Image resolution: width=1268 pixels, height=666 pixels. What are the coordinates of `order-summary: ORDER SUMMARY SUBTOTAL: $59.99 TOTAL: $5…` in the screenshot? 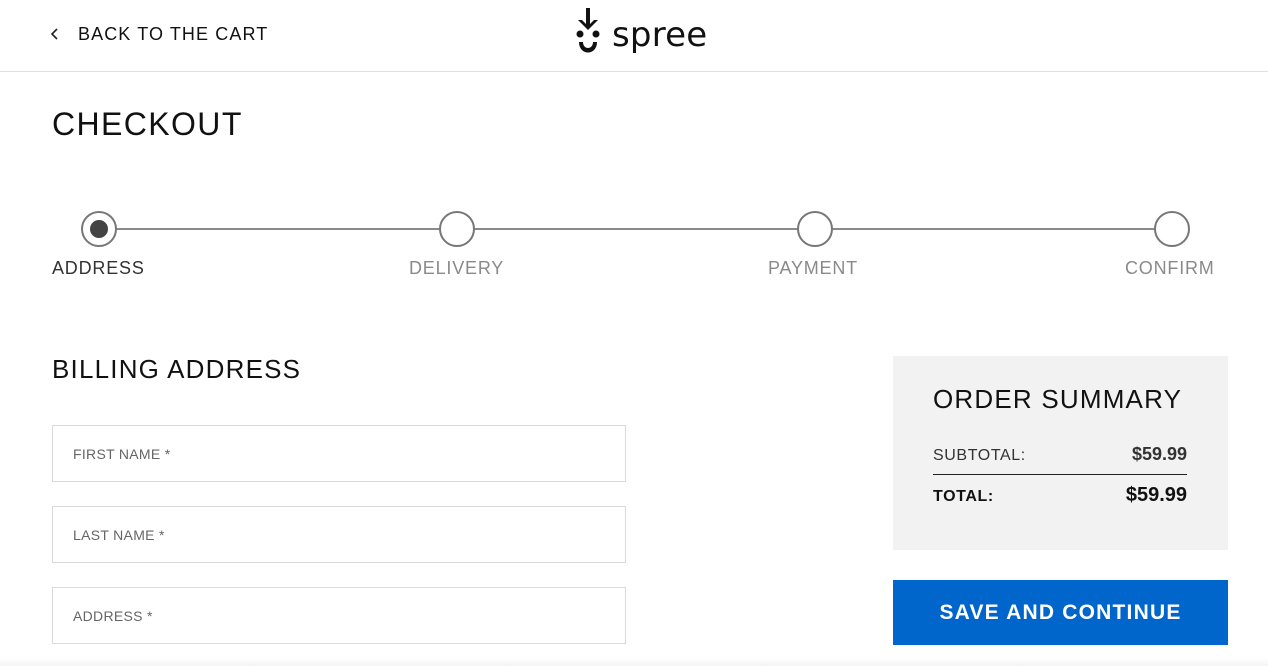 It's located at (1060, 453).